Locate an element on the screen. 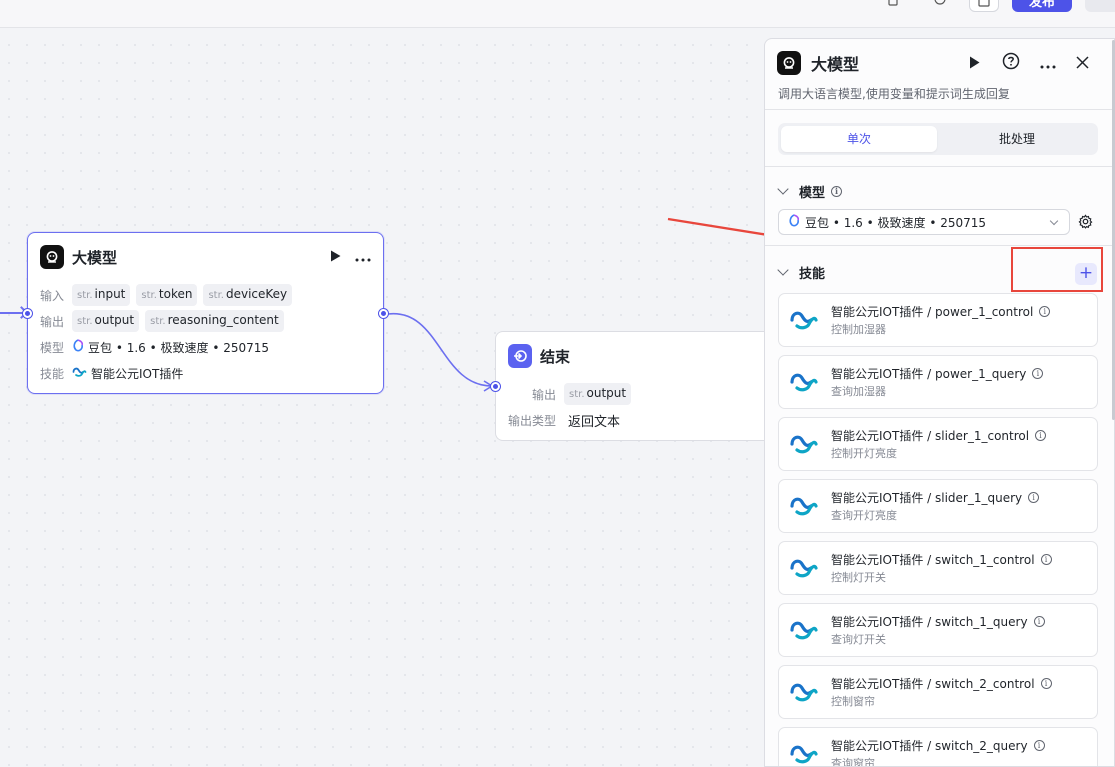 The width and height of the screenshot is (1115, 767). publish-button: 发布 is located at coordinates (1042, 6).